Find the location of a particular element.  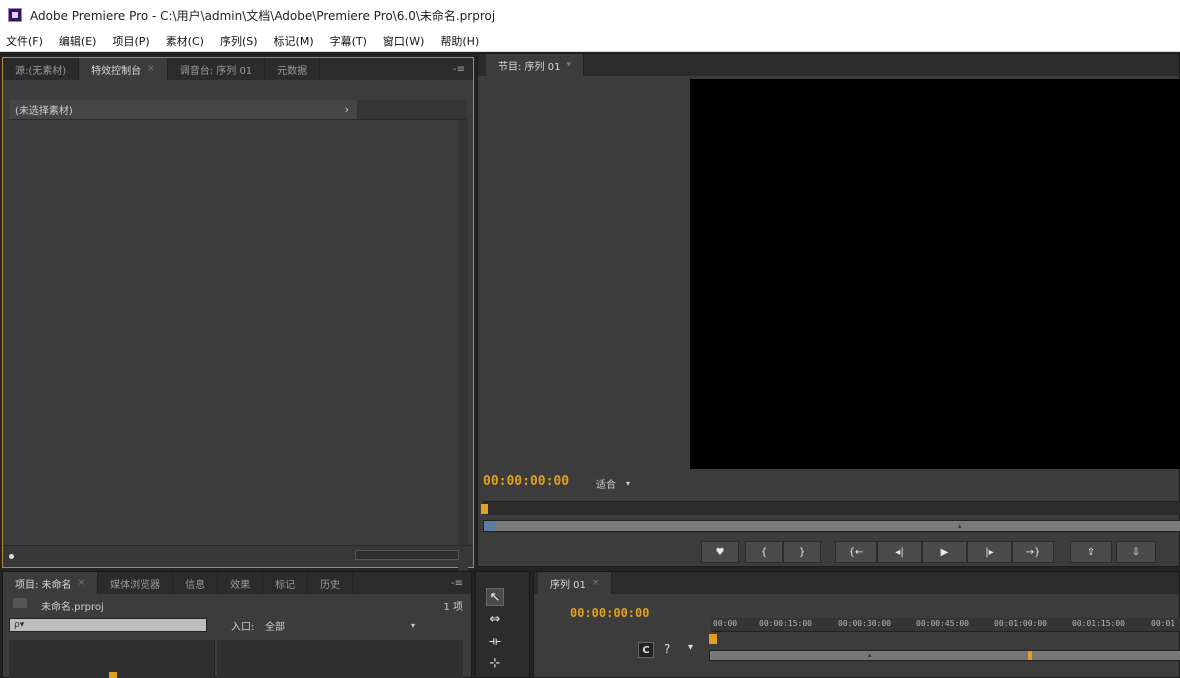

play-button: ▶ is located at coordinates (944, 552).